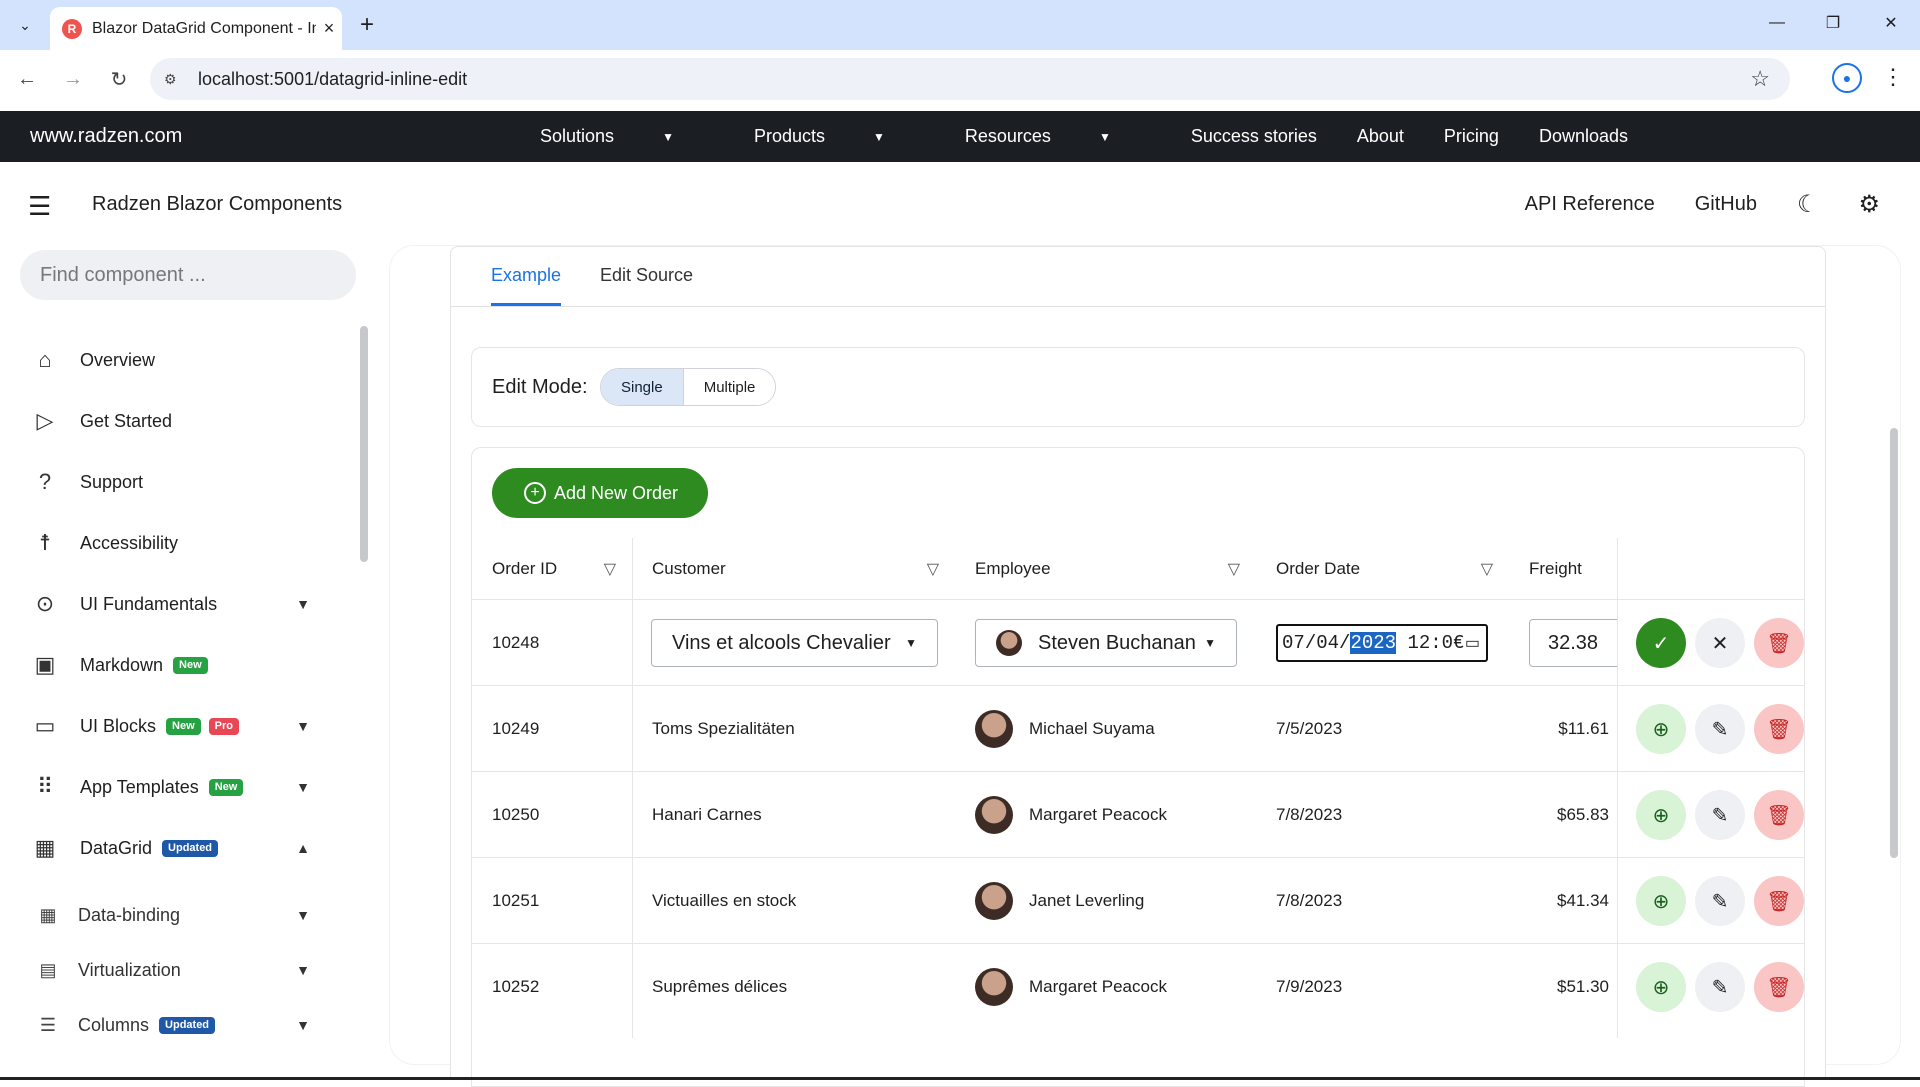 The height and width of the screenshot is (1087, 1920). Describe the element at coordinates (1380, 136) in the screenshot. I see `nav-about: About` at that location.